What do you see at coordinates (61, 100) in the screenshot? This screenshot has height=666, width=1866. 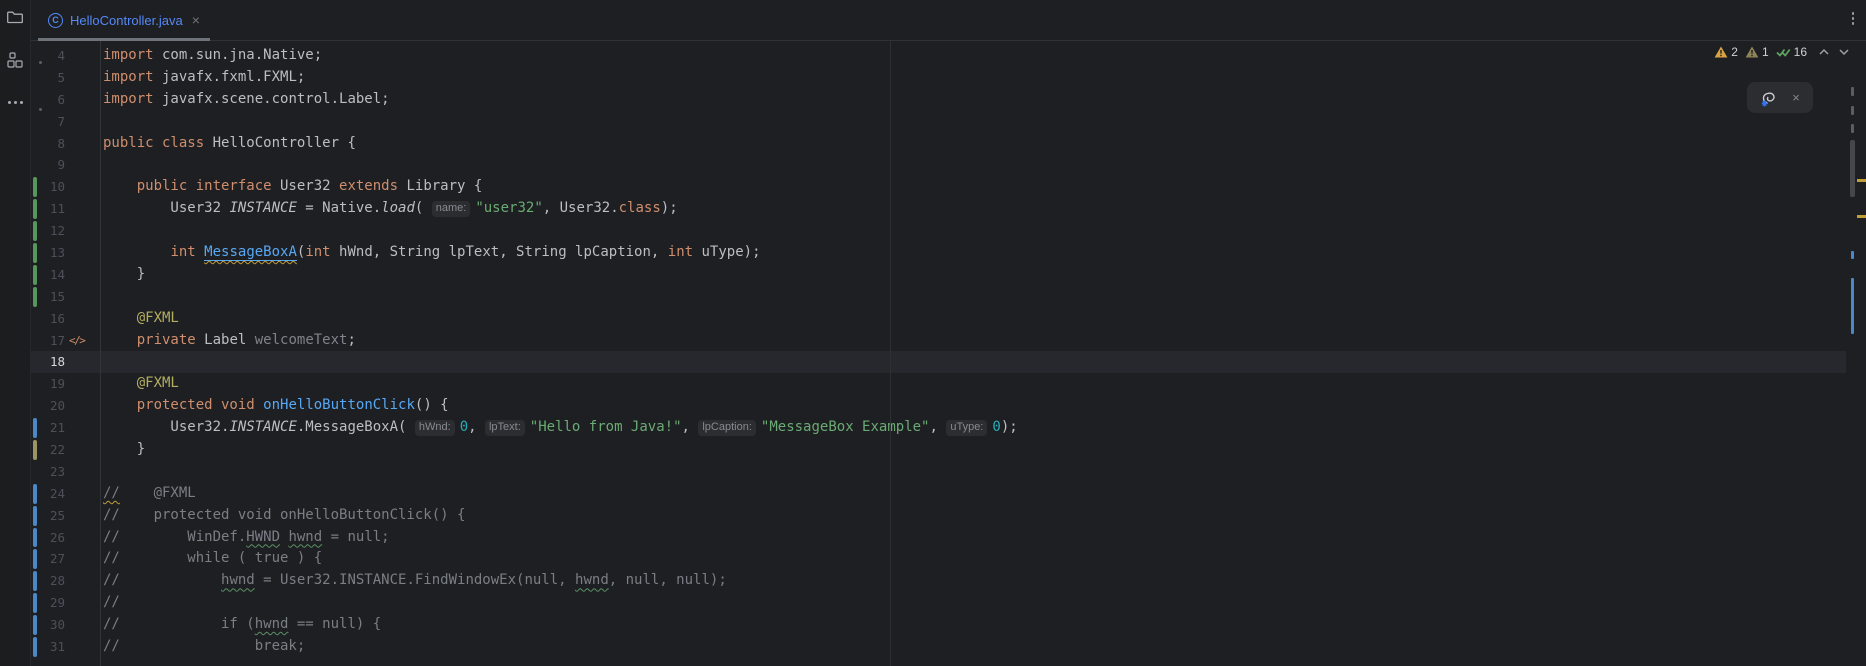 I see `line-number: 6` at bounding box center [61, 100].